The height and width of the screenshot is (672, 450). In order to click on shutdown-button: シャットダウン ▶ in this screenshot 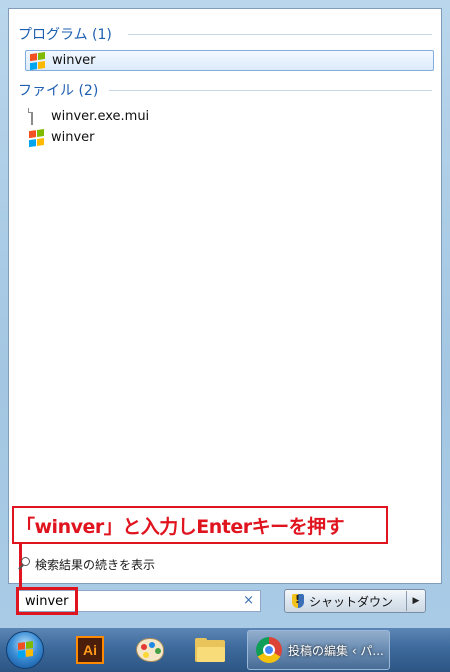, I will do `click(355, 601)`.